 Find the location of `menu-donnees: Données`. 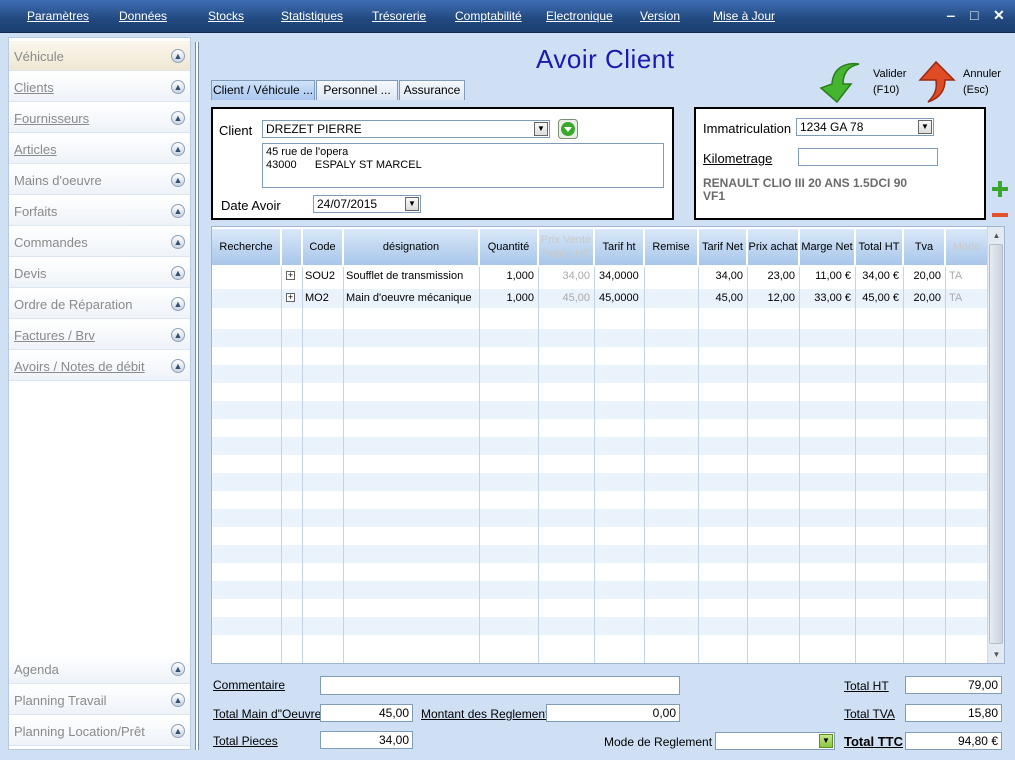

menu-donnees: Données is located at coordinates (143, 16).